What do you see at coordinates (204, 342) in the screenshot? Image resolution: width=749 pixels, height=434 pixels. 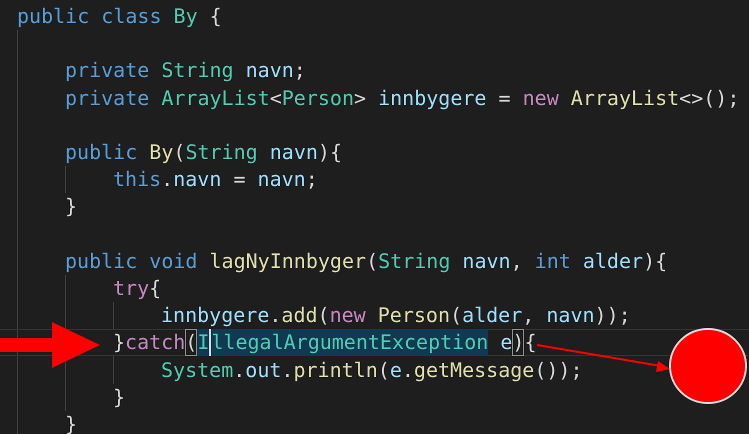 I see `selected-code-token: I` at bounding box center [204, 342].